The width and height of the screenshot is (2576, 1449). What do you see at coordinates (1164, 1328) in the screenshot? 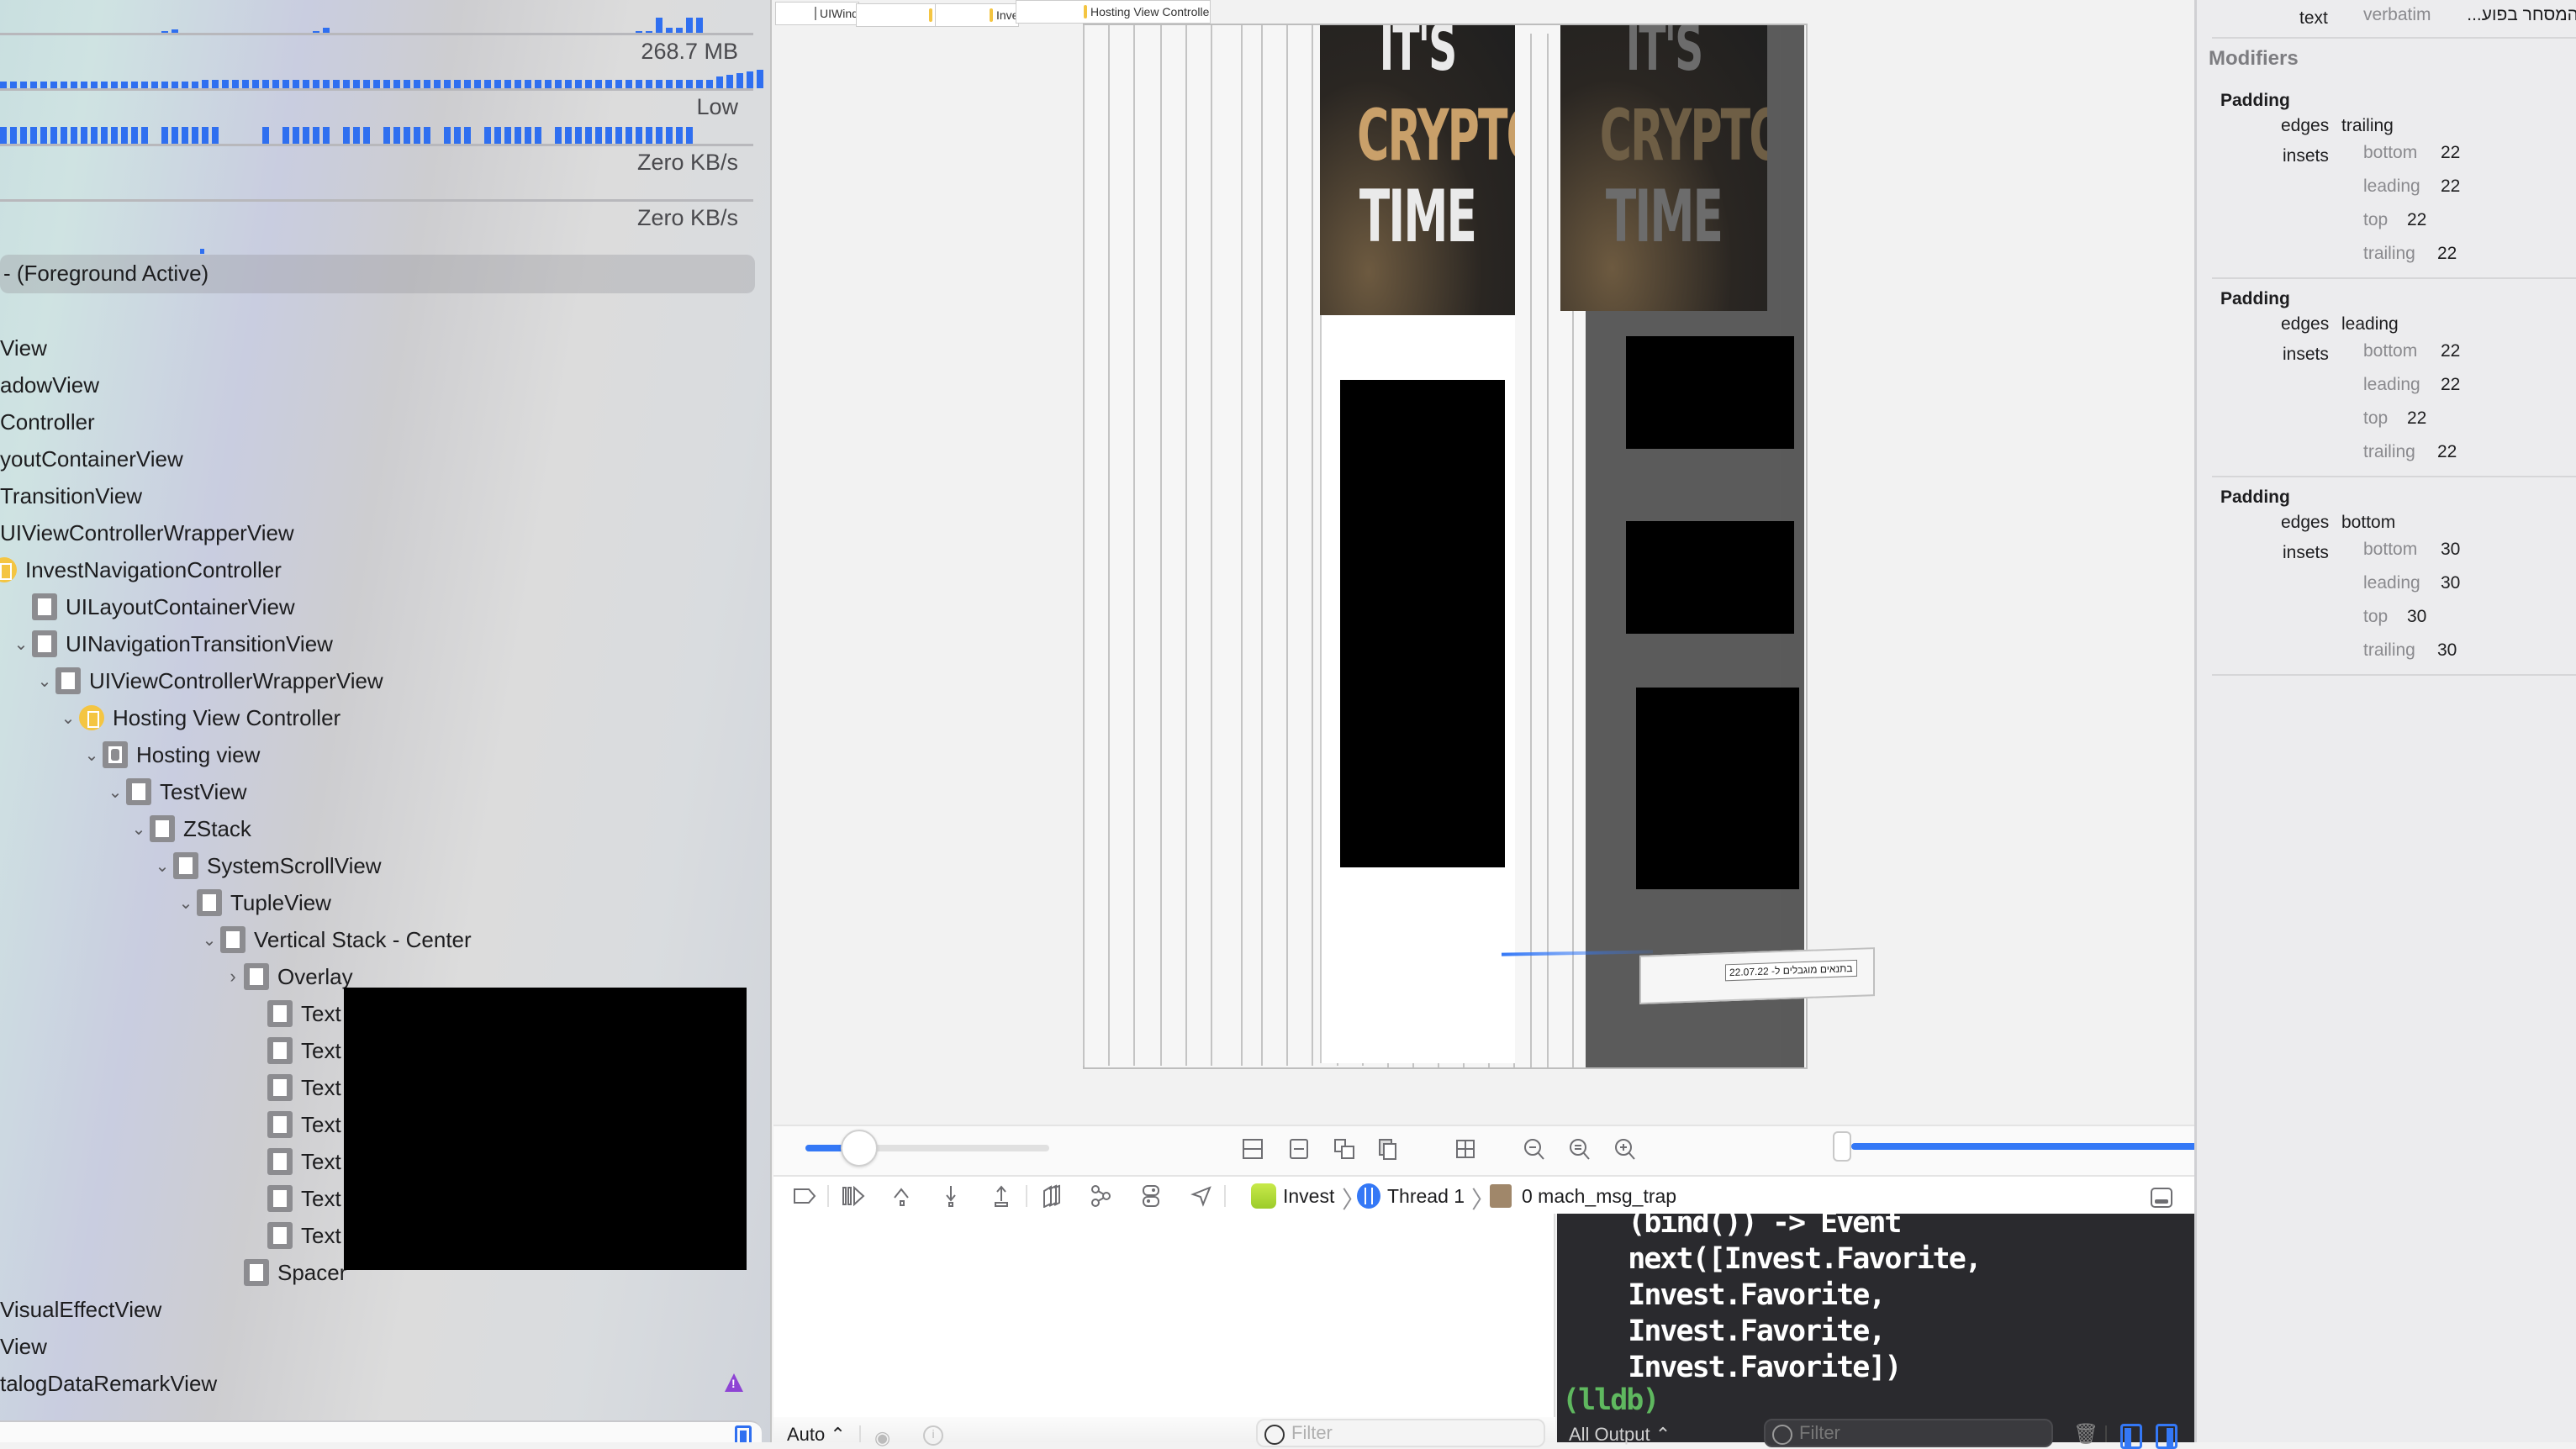
I see `variables-view` at bounding box center [1164, 1328].